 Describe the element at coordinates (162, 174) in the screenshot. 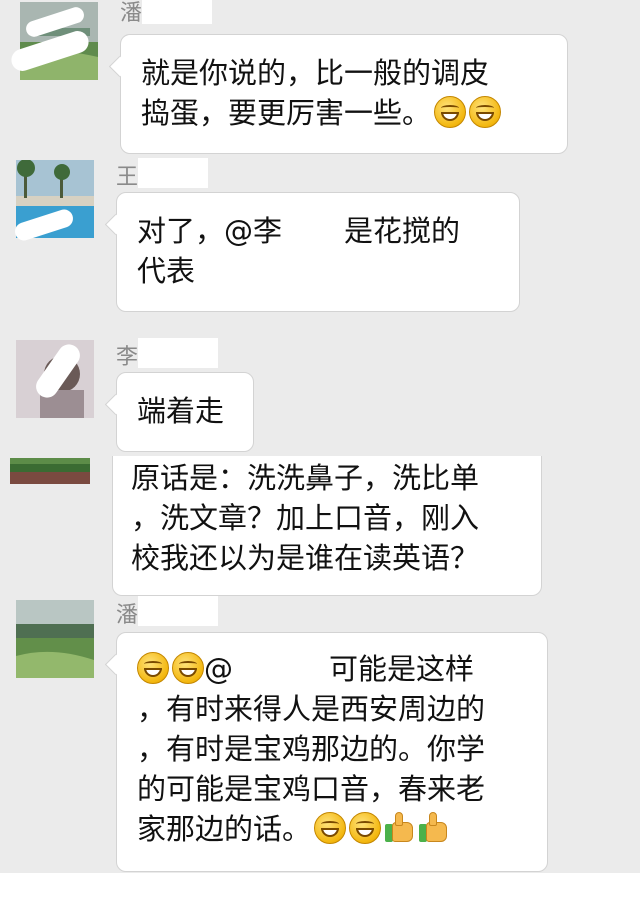

I see `sender-name: 王` at that location.